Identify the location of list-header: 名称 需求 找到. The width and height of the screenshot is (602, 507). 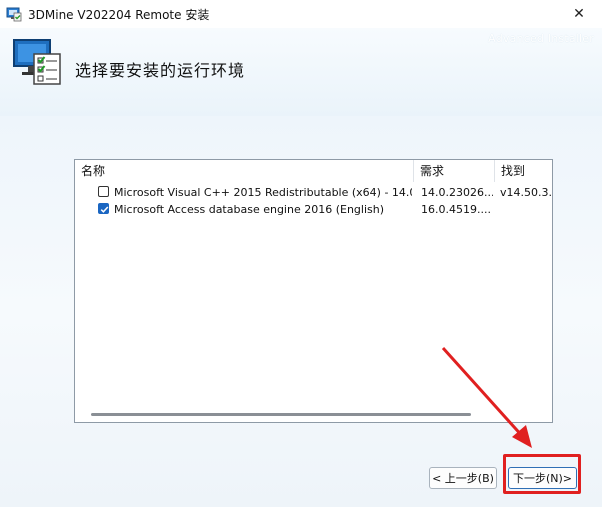
(313, 171).